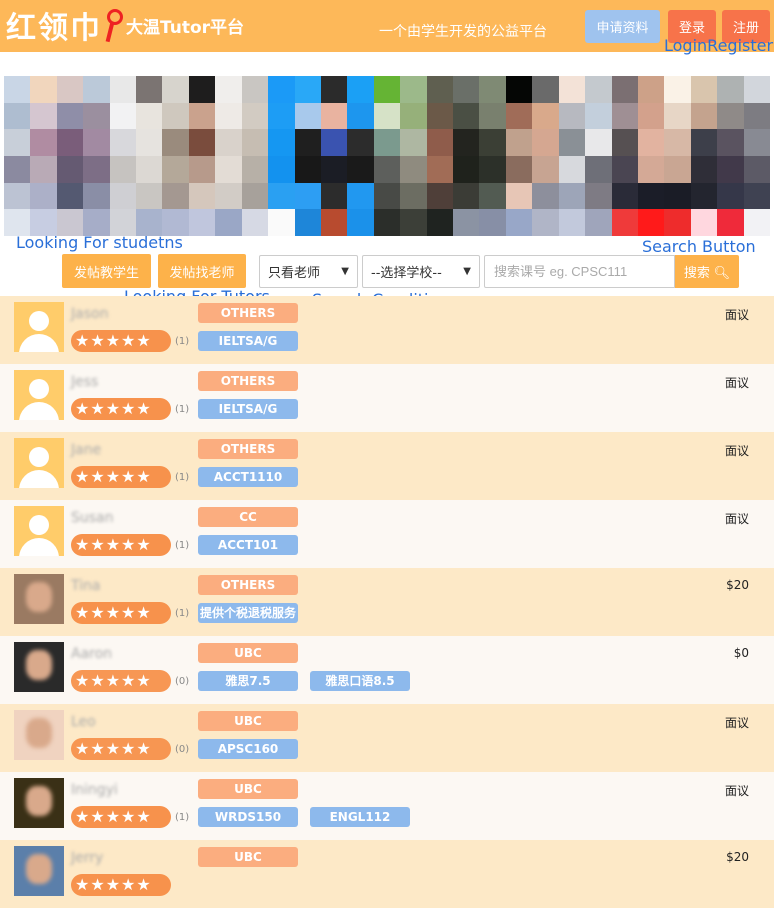 The width and height of the screenshot is (774, 908). What do you see at coordinates (185, 27) in the screenshot?
I see `logo-subtitle: 大温Tutor平台` at bounding box center [185, 27].